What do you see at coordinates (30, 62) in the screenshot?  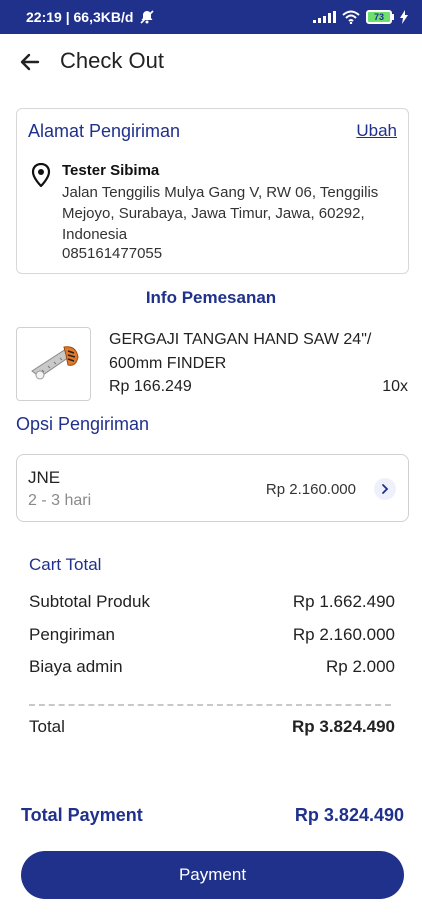 I see `arrow-left-icon` at bounding box center [30, 62].